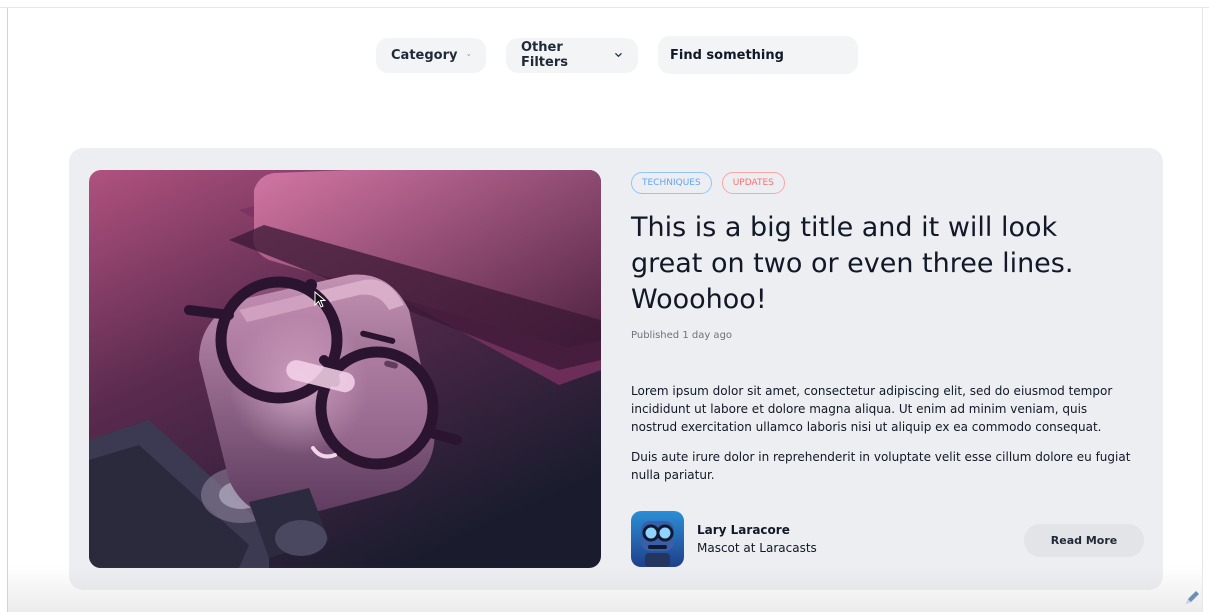 Image resolution: width=1209 pixels, height=612 pixels. Describe the element at coordinates (1084, 540) in the screenshot. I see `read-more-button: Read More` at that location.